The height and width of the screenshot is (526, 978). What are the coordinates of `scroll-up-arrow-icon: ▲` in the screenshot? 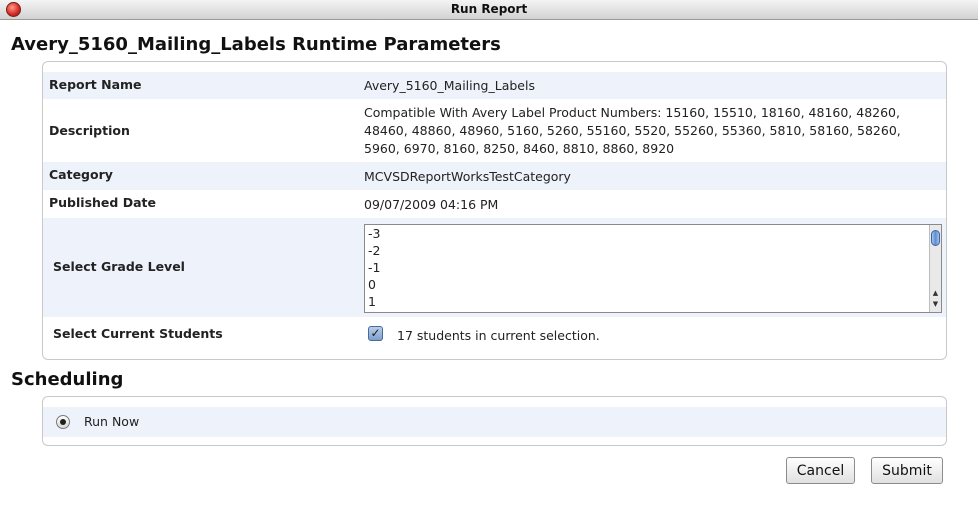 It's located at (935, 293).